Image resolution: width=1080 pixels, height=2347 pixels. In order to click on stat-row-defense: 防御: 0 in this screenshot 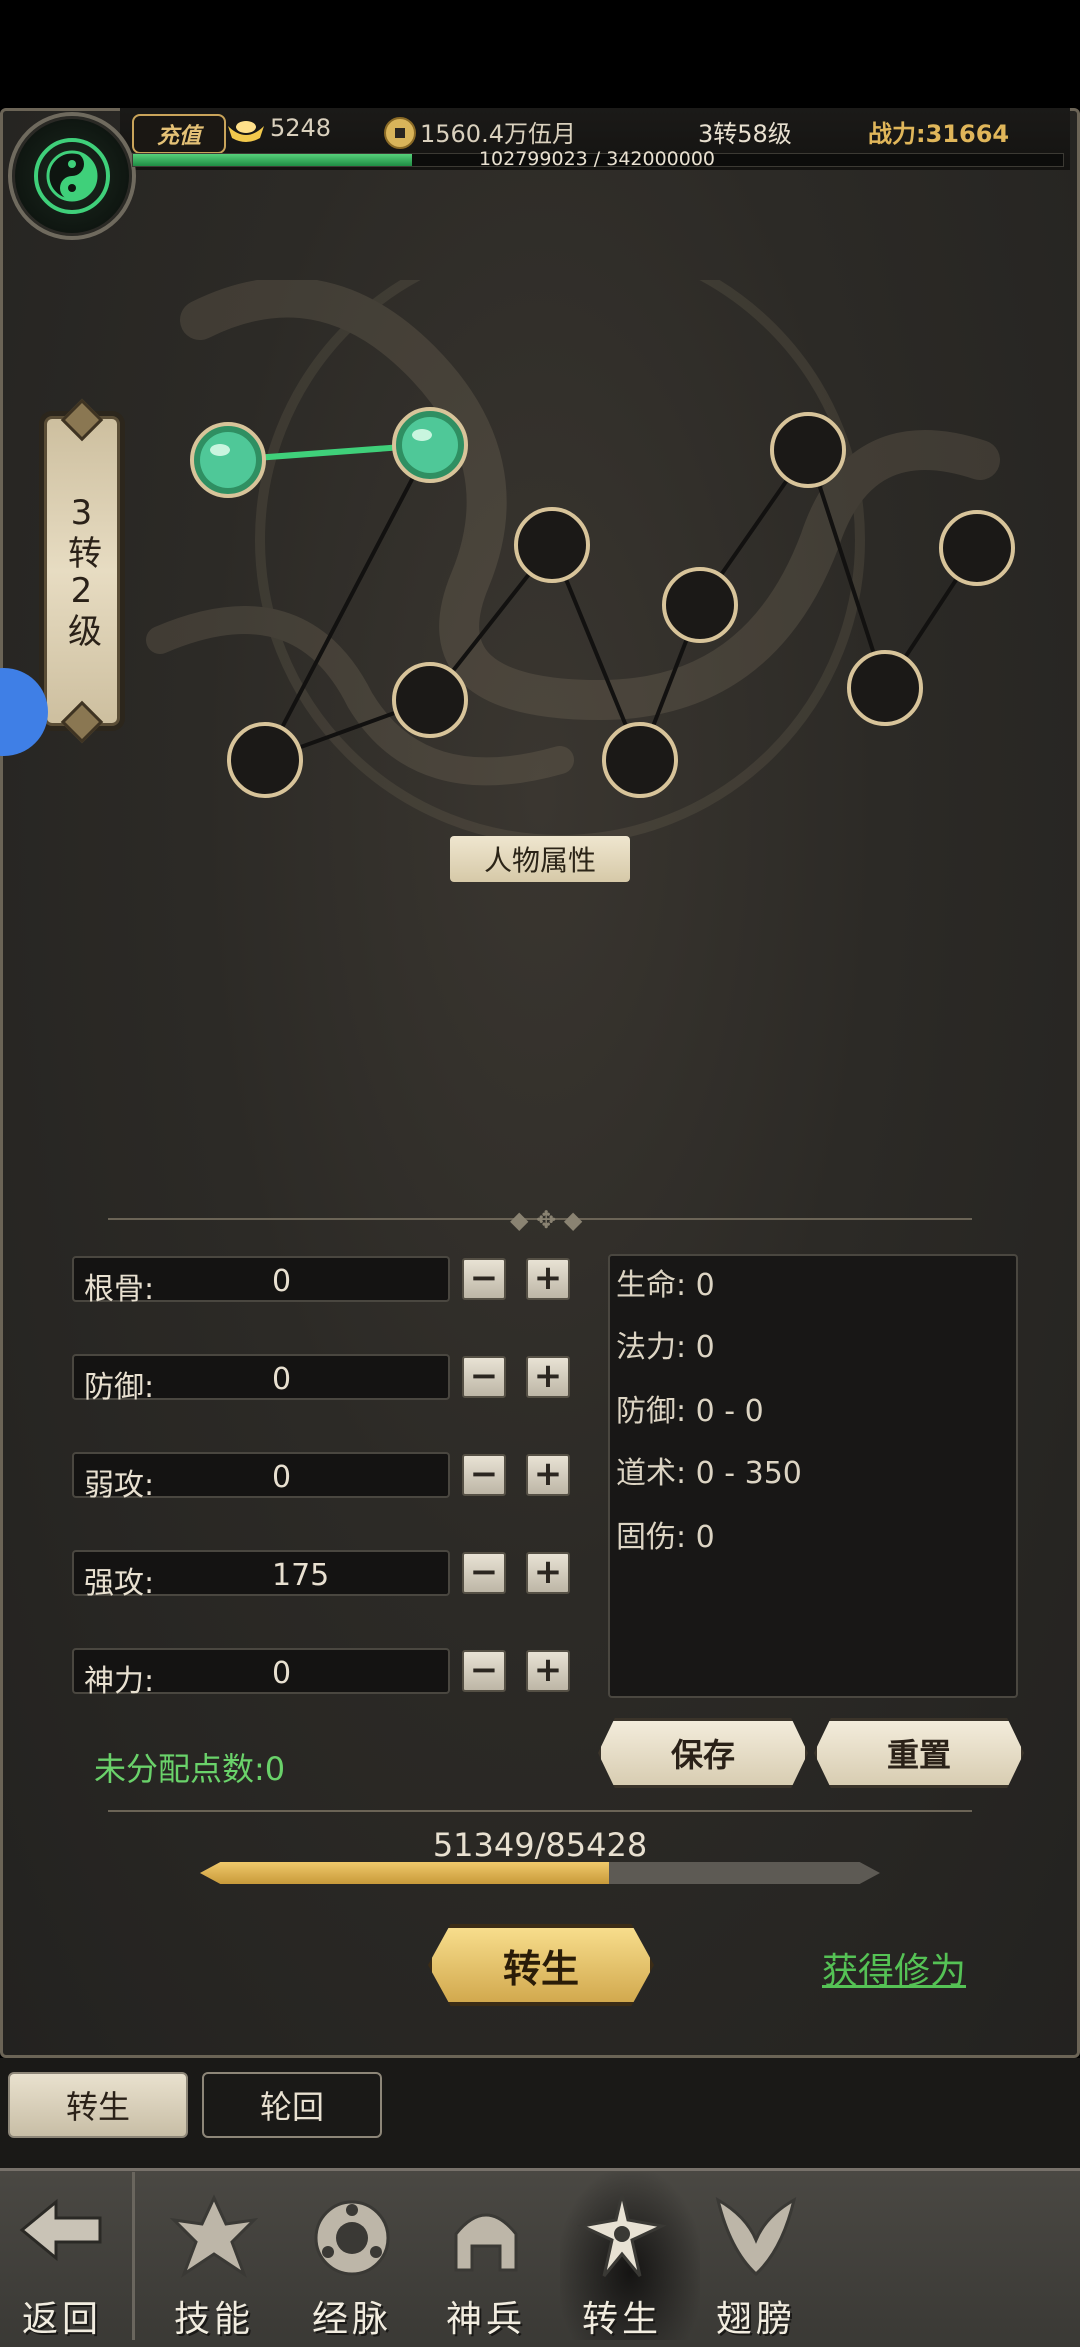, I will do `click(262, 1379)`.